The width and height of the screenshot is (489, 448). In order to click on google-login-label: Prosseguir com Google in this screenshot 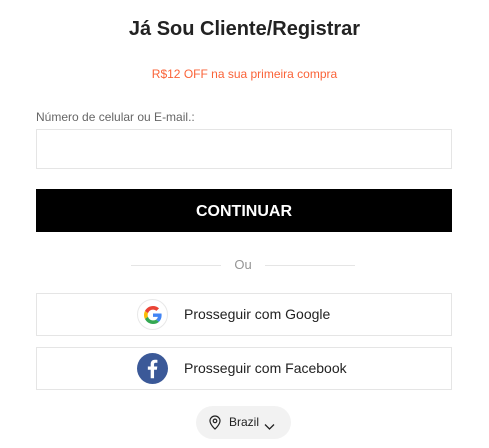, I will do `click(257, 314)`.